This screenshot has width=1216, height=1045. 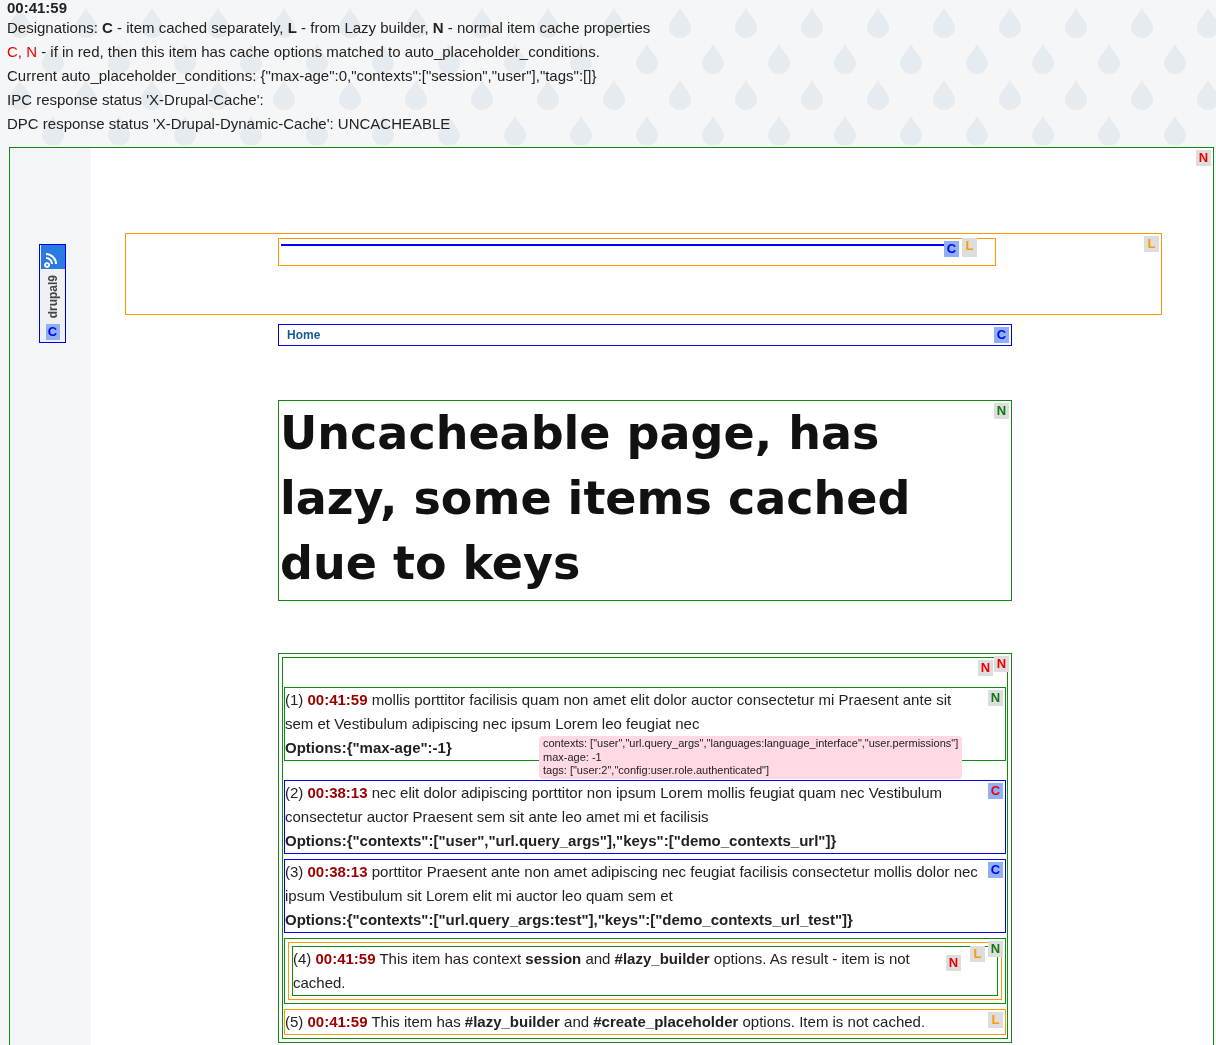 What do you see at coordinates (606, 1022) in the screenshot?
I see `item-text: (5) 00:41:59 This item has #lazy_builder and #create_placeholder options. Item is not cached.` at bounding box center [606, 1022].